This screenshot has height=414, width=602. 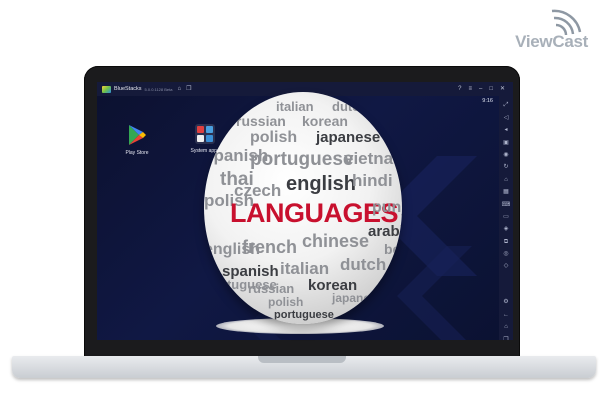 What do you see at coordinates (188, 89) in the screenshot?
I see `multi-instance-icon: ❐` at bounding box center [188, 89].